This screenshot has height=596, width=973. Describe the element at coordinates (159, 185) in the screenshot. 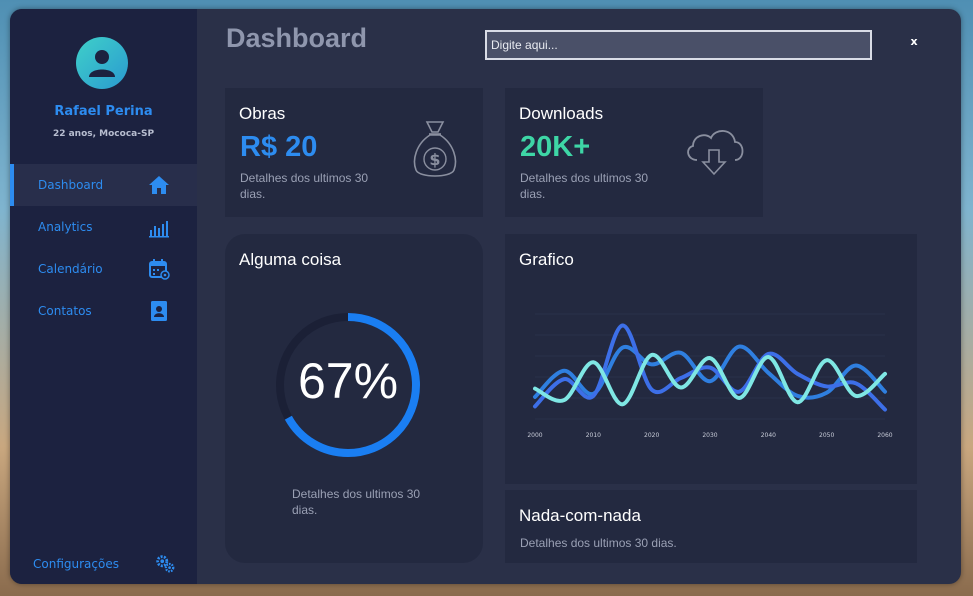

I see `home-icon` at that location.